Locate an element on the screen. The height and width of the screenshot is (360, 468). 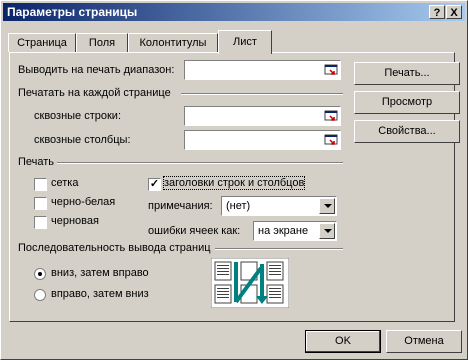
page-order-preview-icon is located at coordinates (250, 283).